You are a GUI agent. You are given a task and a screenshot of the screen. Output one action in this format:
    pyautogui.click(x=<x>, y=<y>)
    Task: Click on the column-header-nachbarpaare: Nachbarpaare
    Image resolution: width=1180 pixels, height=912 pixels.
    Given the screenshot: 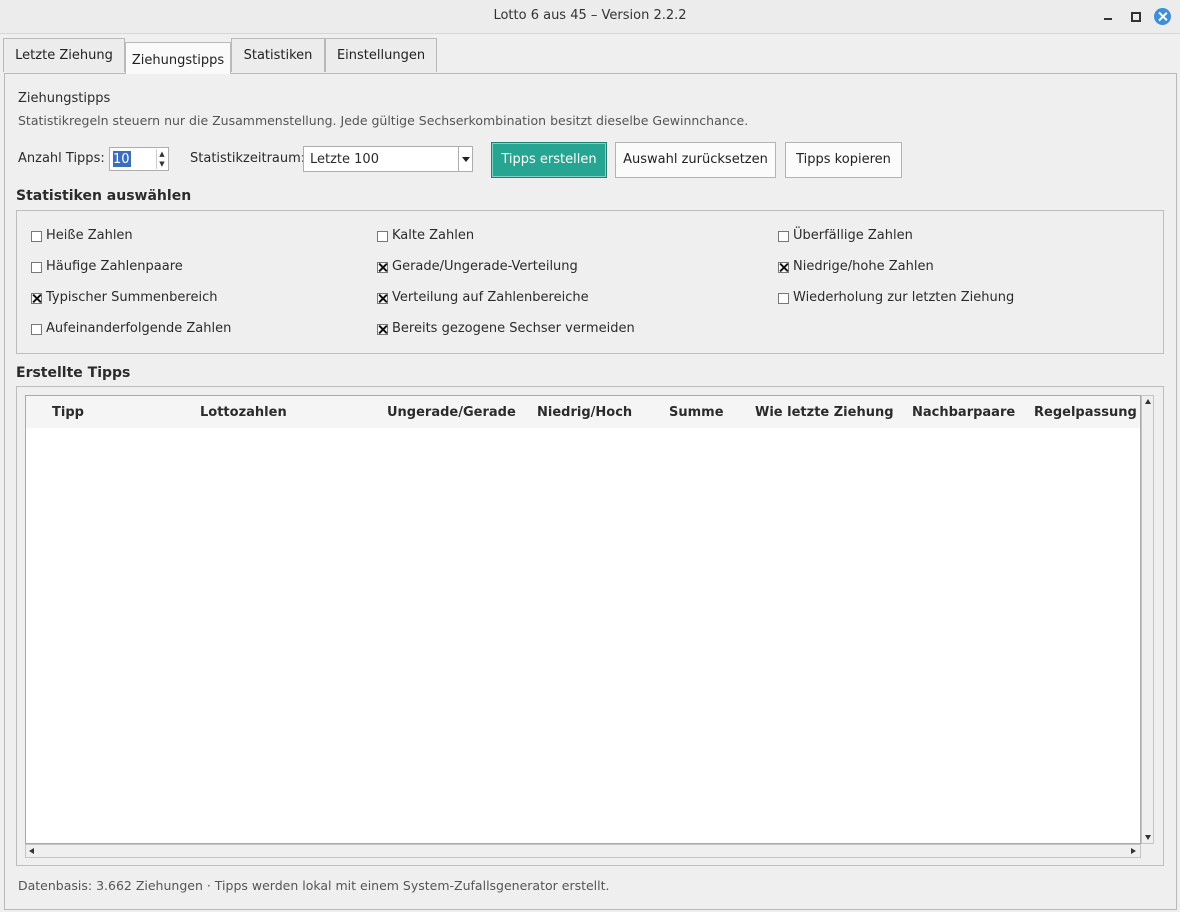 What is the action you would take?
    pyautogui.click(x=963, y=412)
    